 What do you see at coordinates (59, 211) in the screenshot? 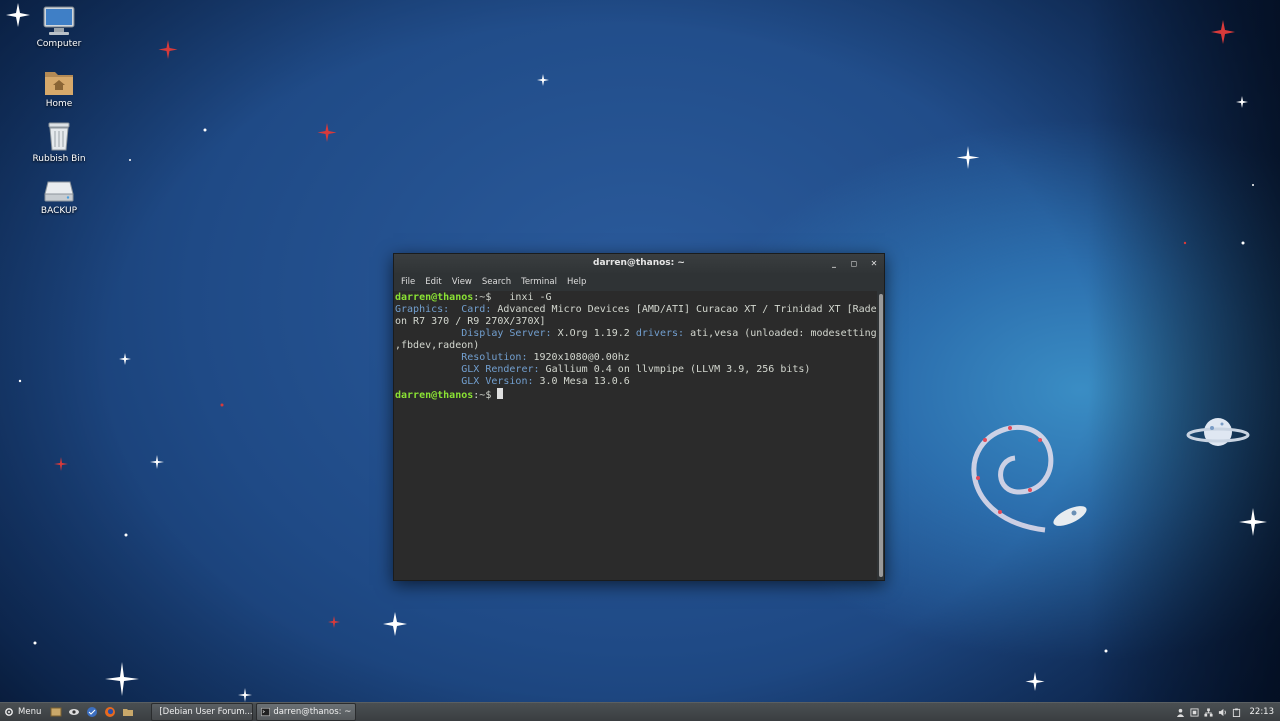
I see `desktop-icon-label: BACKUP` at bounding box center [59, 211].